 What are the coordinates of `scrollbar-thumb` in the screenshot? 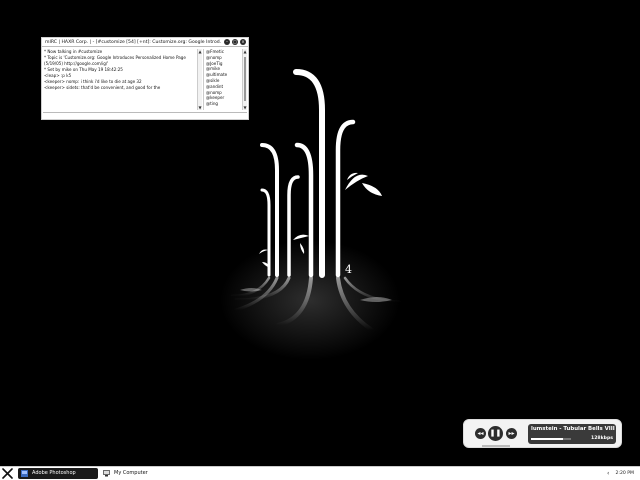 It's located at (245, 79).